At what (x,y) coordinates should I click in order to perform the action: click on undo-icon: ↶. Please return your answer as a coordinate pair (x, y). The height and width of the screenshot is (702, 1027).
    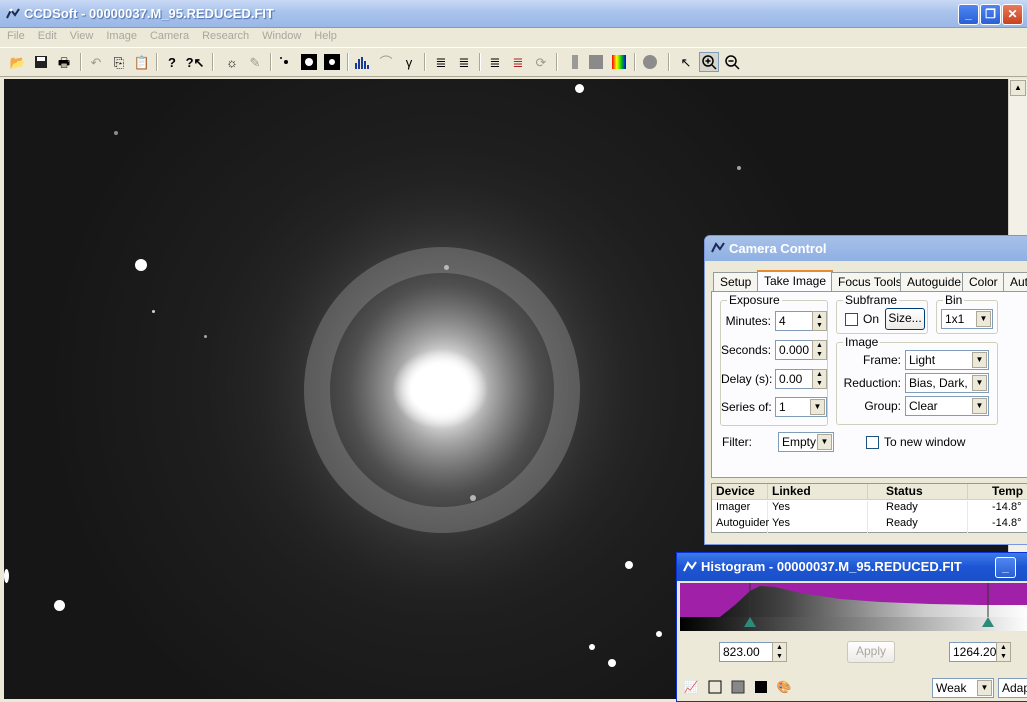
    Looking at the image, I should click on (96, 62).